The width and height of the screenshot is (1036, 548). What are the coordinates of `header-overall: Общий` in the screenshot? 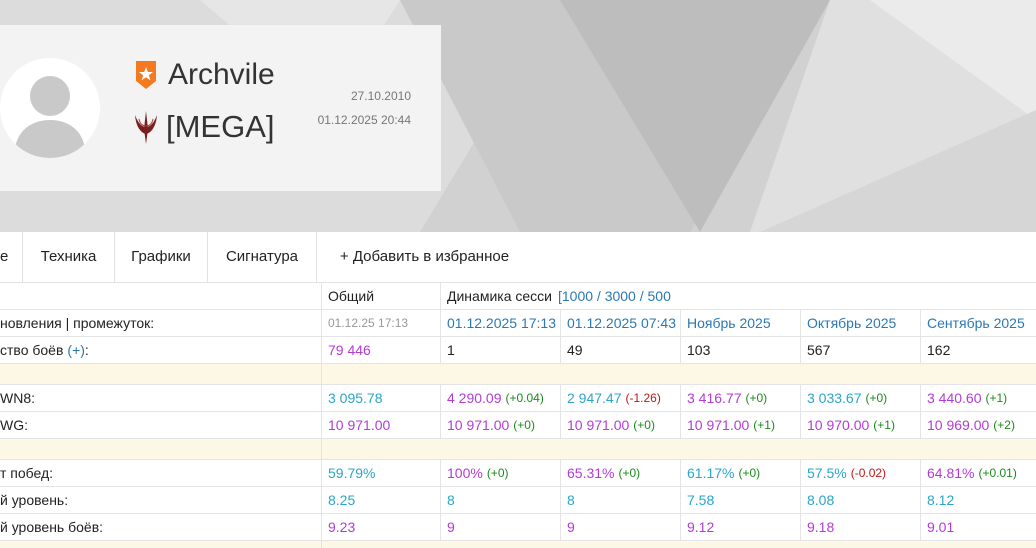 It's located at (380, 296).